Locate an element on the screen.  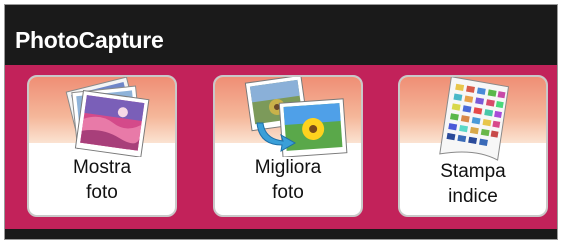
label-line2: indice is located at coordinates (473, 196).